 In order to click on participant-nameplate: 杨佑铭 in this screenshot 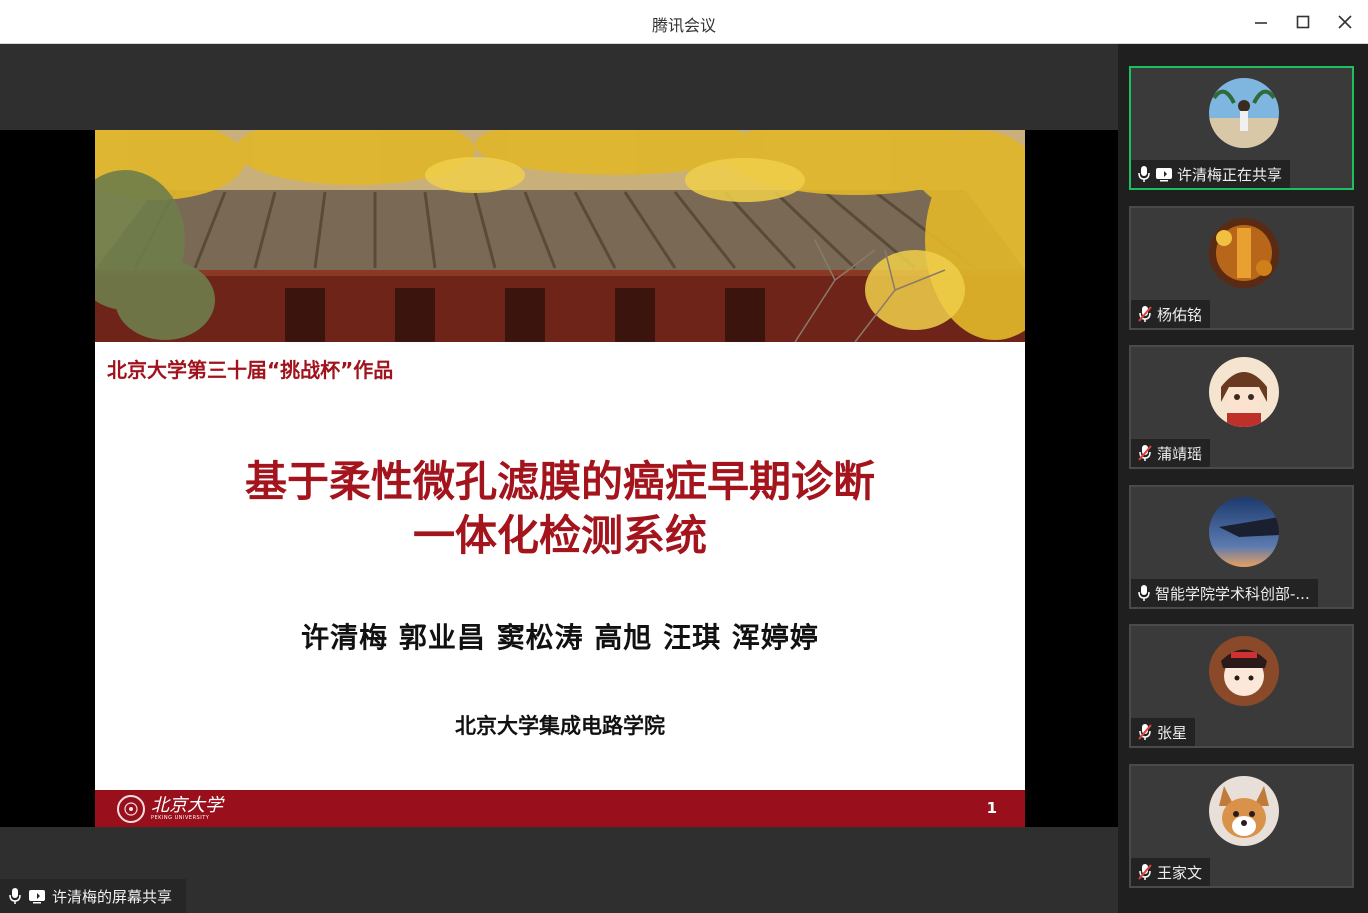, I will do `click(1171, 314)`.